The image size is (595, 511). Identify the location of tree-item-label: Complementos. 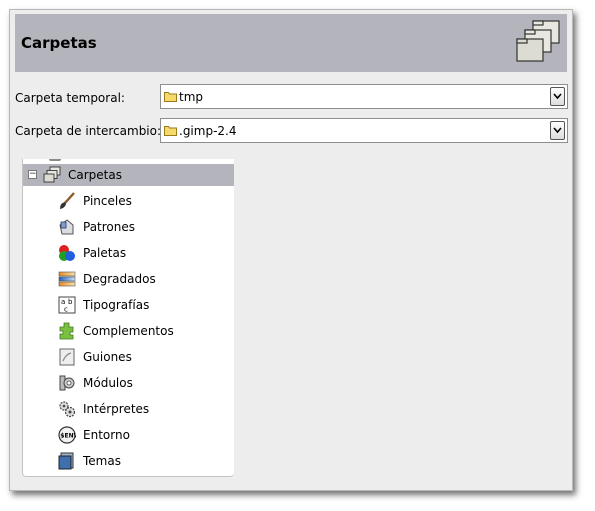
(128, 331).